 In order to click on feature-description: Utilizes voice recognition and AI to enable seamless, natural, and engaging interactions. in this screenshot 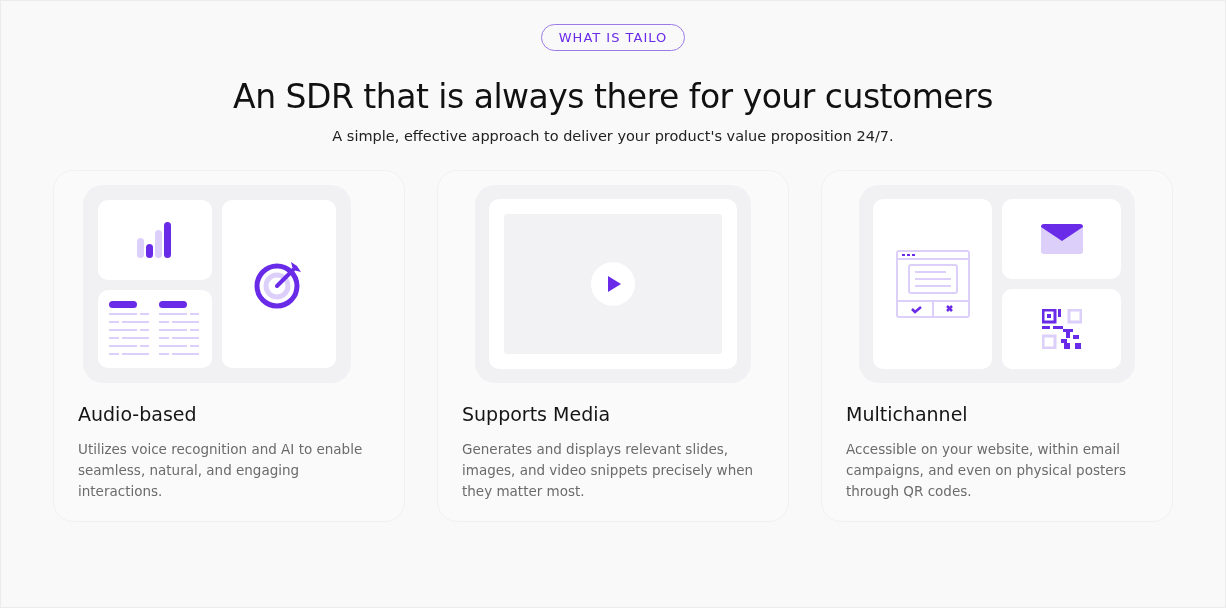, I will do `click(221, 470)`.